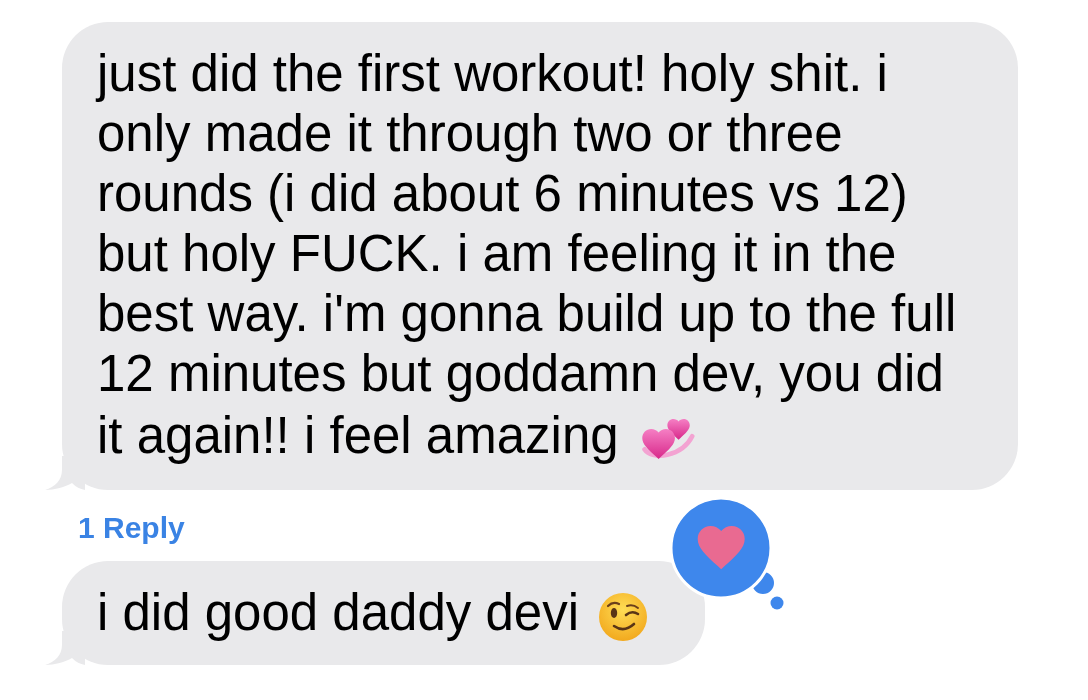  I want to click on message-text: only made it through two or three, so click(470, 134).